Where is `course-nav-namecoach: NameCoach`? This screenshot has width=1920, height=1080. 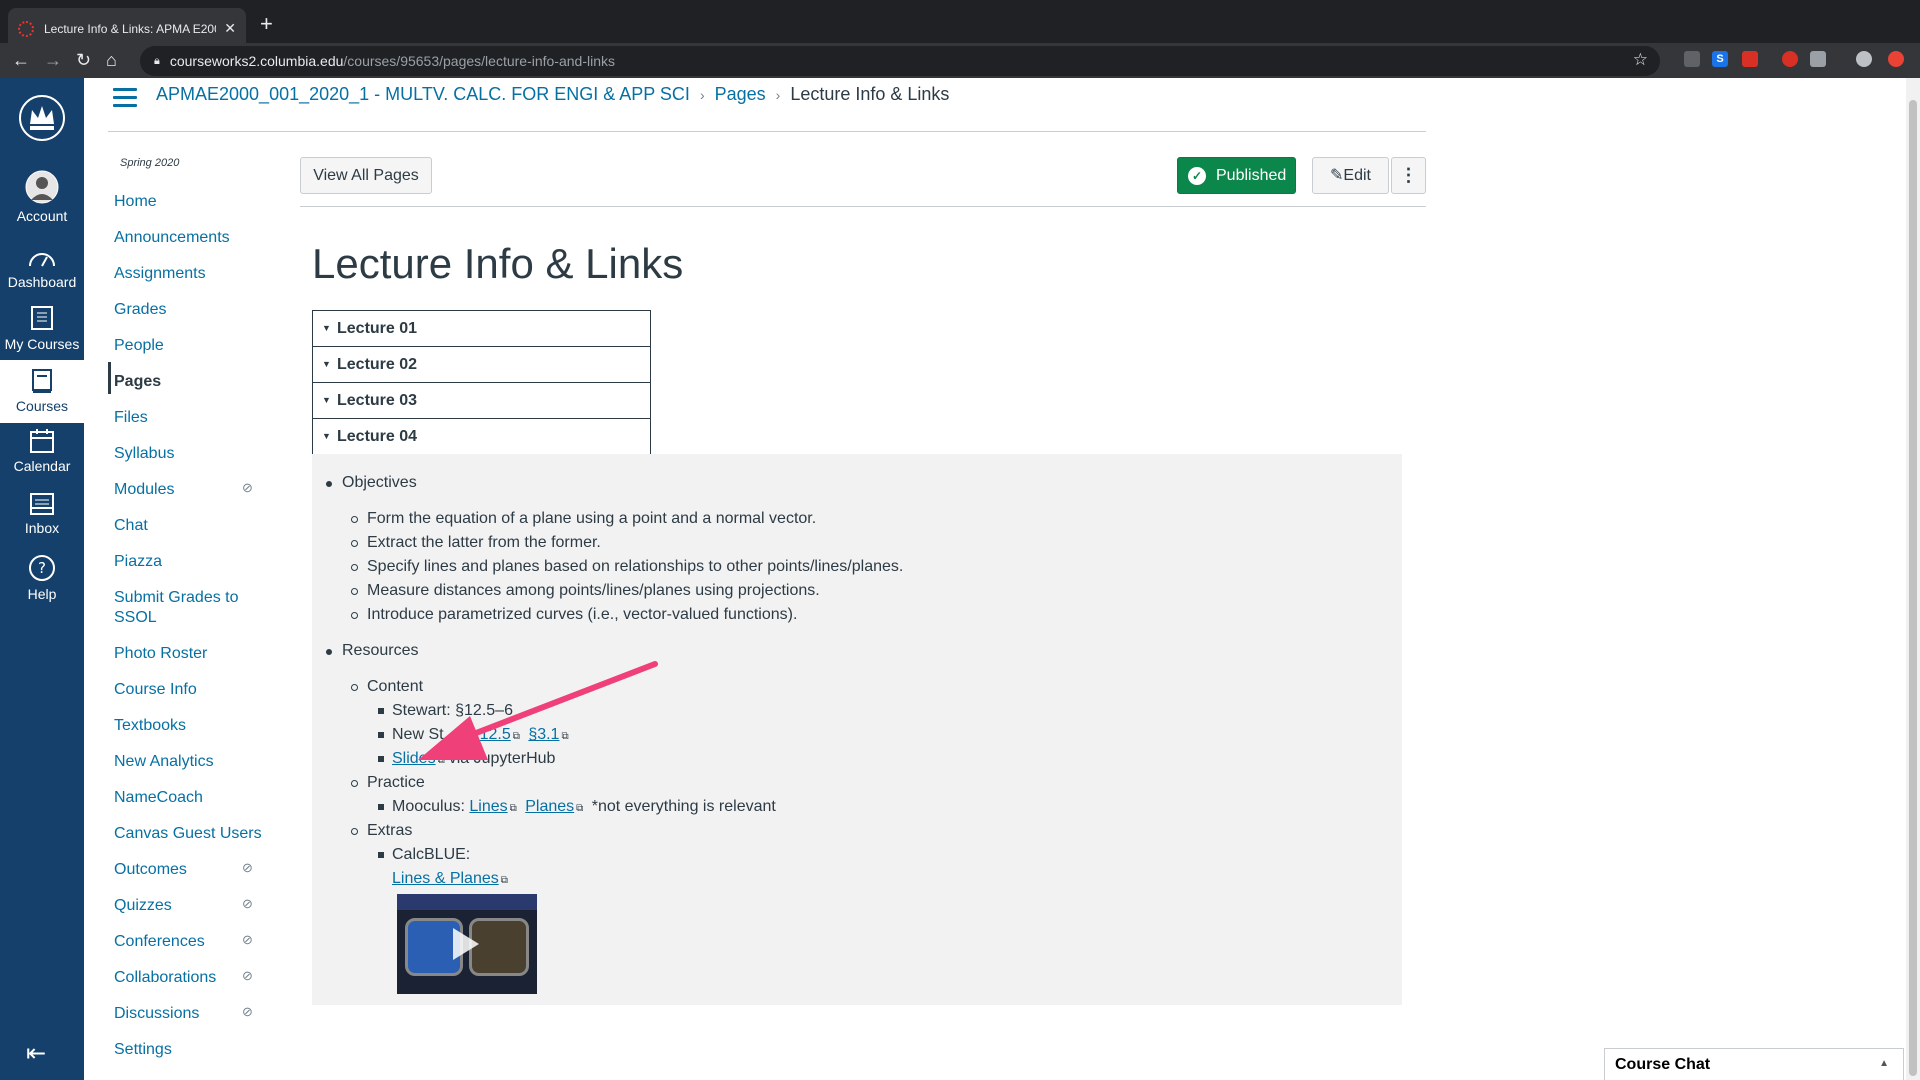
course-nav-namecoach: NameCoach is located at coordinates (194, 798).